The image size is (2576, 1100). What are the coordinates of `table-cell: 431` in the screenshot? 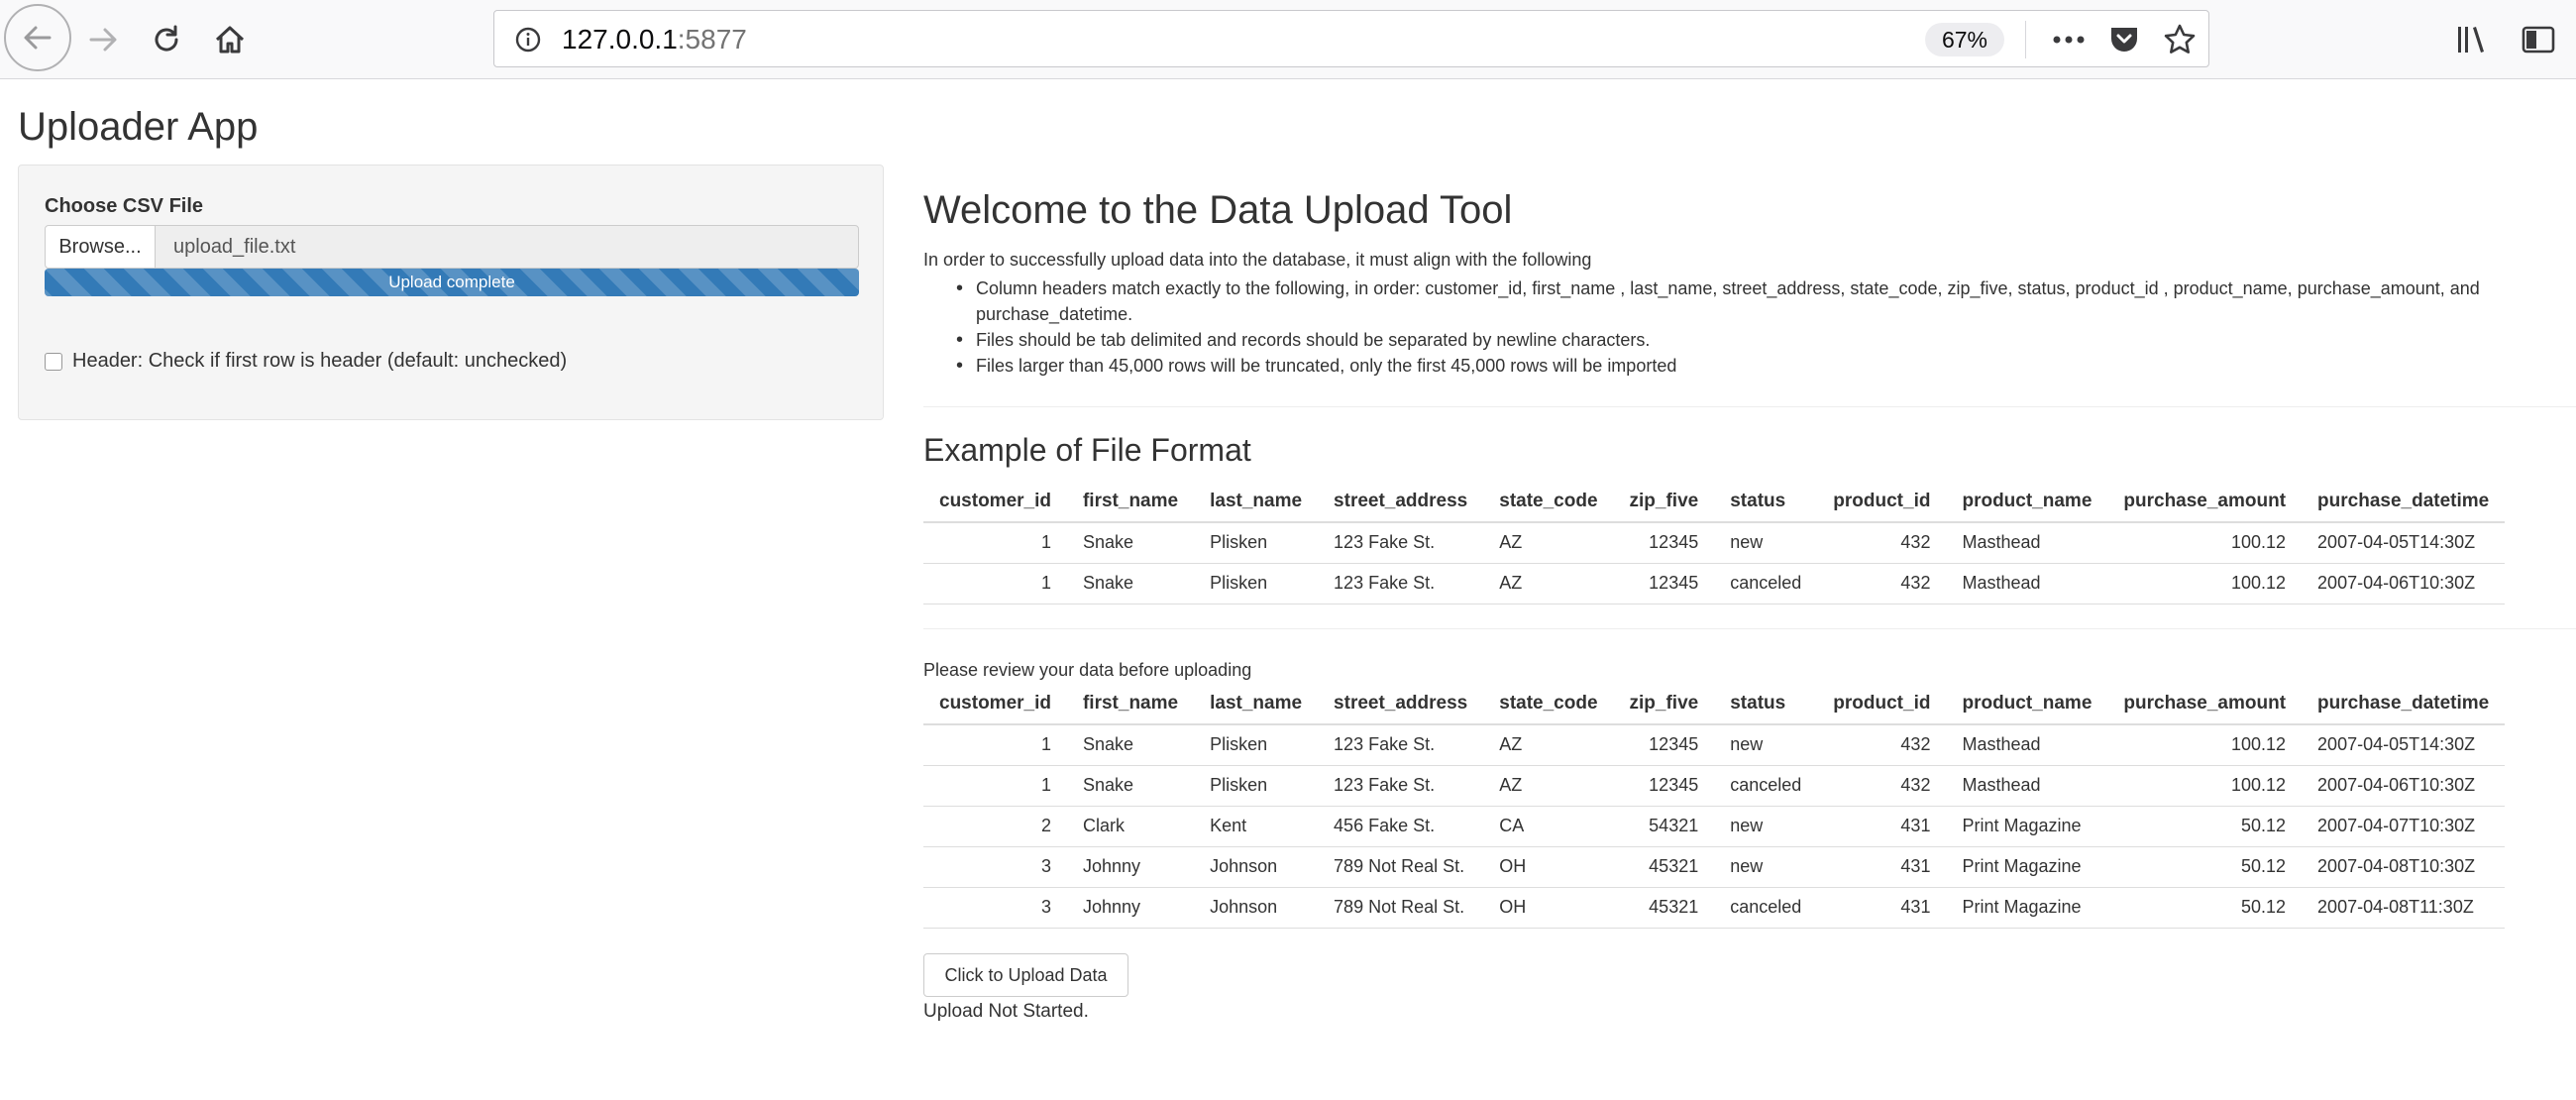 It's located at (1882, 867).